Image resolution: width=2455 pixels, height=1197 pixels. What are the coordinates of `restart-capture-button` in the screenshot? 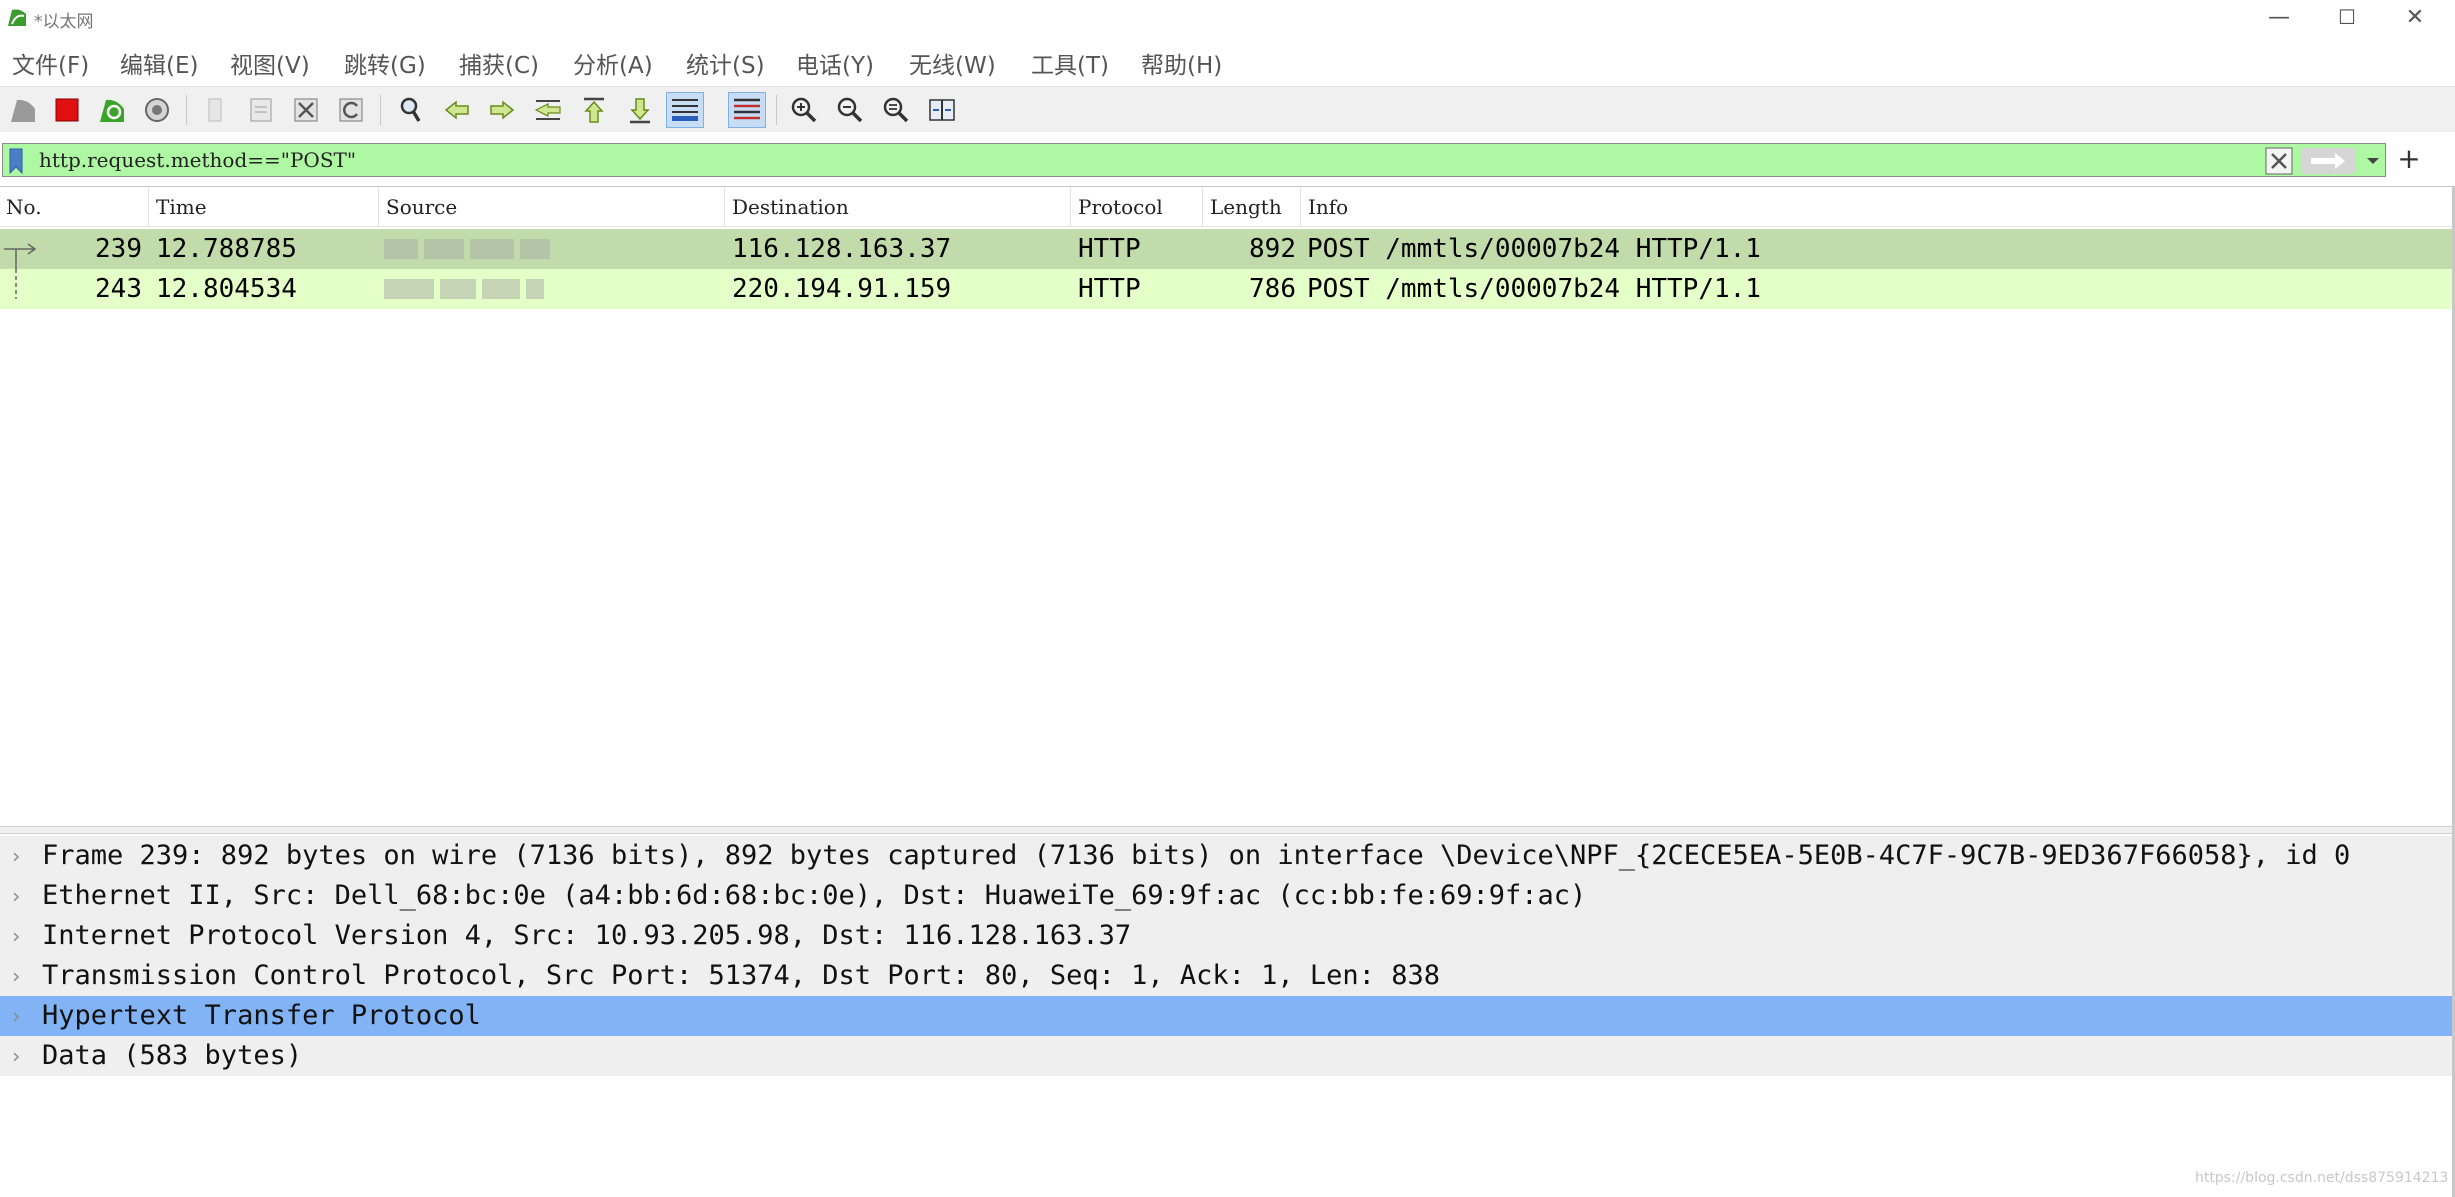 It's located at (112, 110).